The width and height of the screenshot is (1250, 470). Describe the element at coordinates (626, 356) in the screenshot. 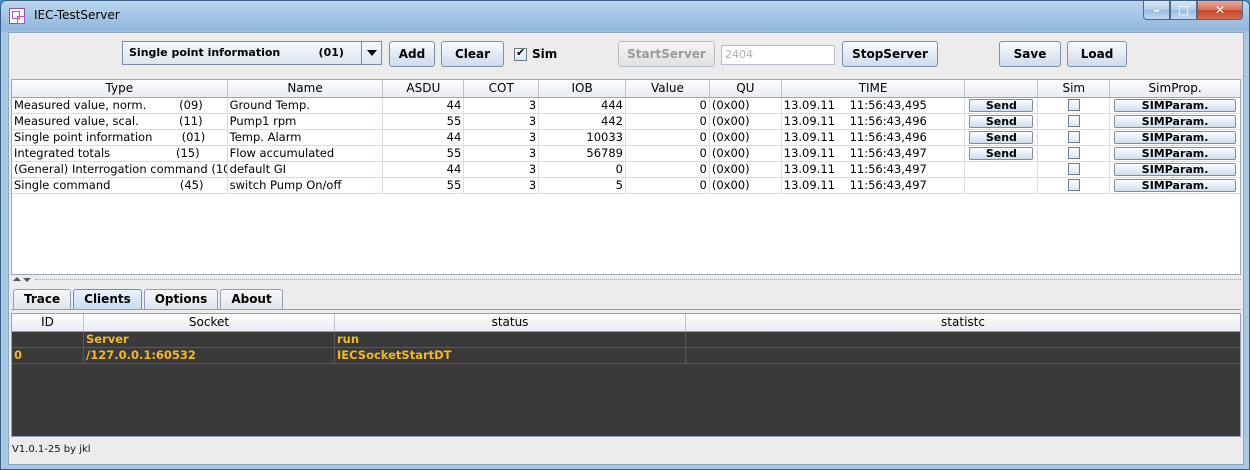

I see `table-row: 0 /127.0.0.1:60532 IECSocketStartDT` at that location.